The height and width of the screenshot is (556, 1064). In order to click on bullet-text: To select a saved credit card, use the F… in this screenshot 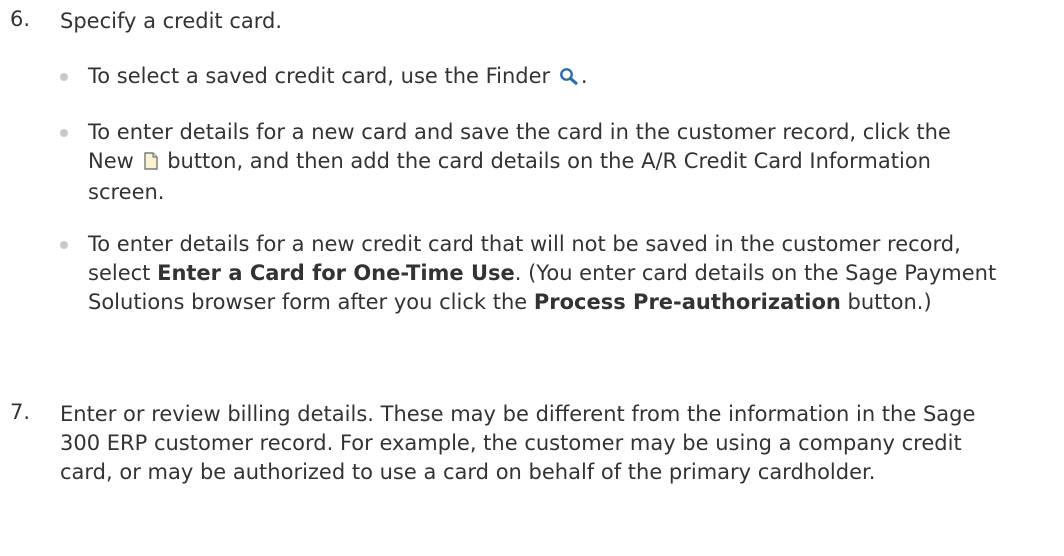, I will do `click(543, 77)`.